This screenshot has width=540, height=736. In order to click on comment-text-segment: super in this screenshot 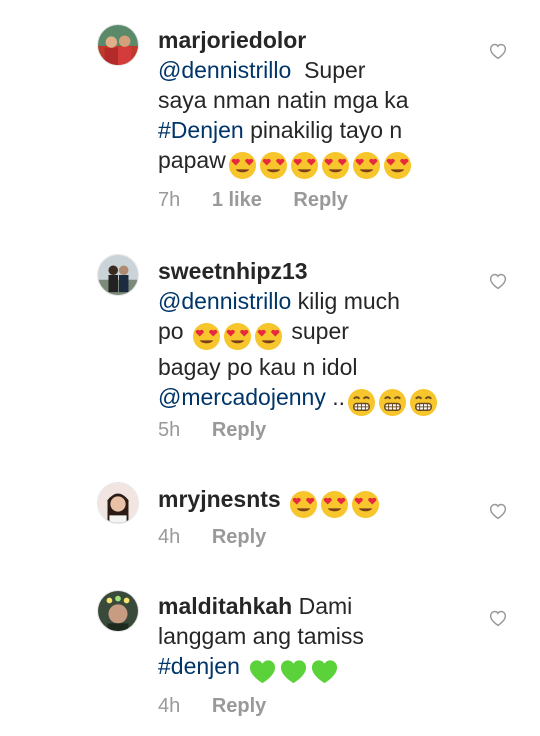, I will do `click(316, 331)`.